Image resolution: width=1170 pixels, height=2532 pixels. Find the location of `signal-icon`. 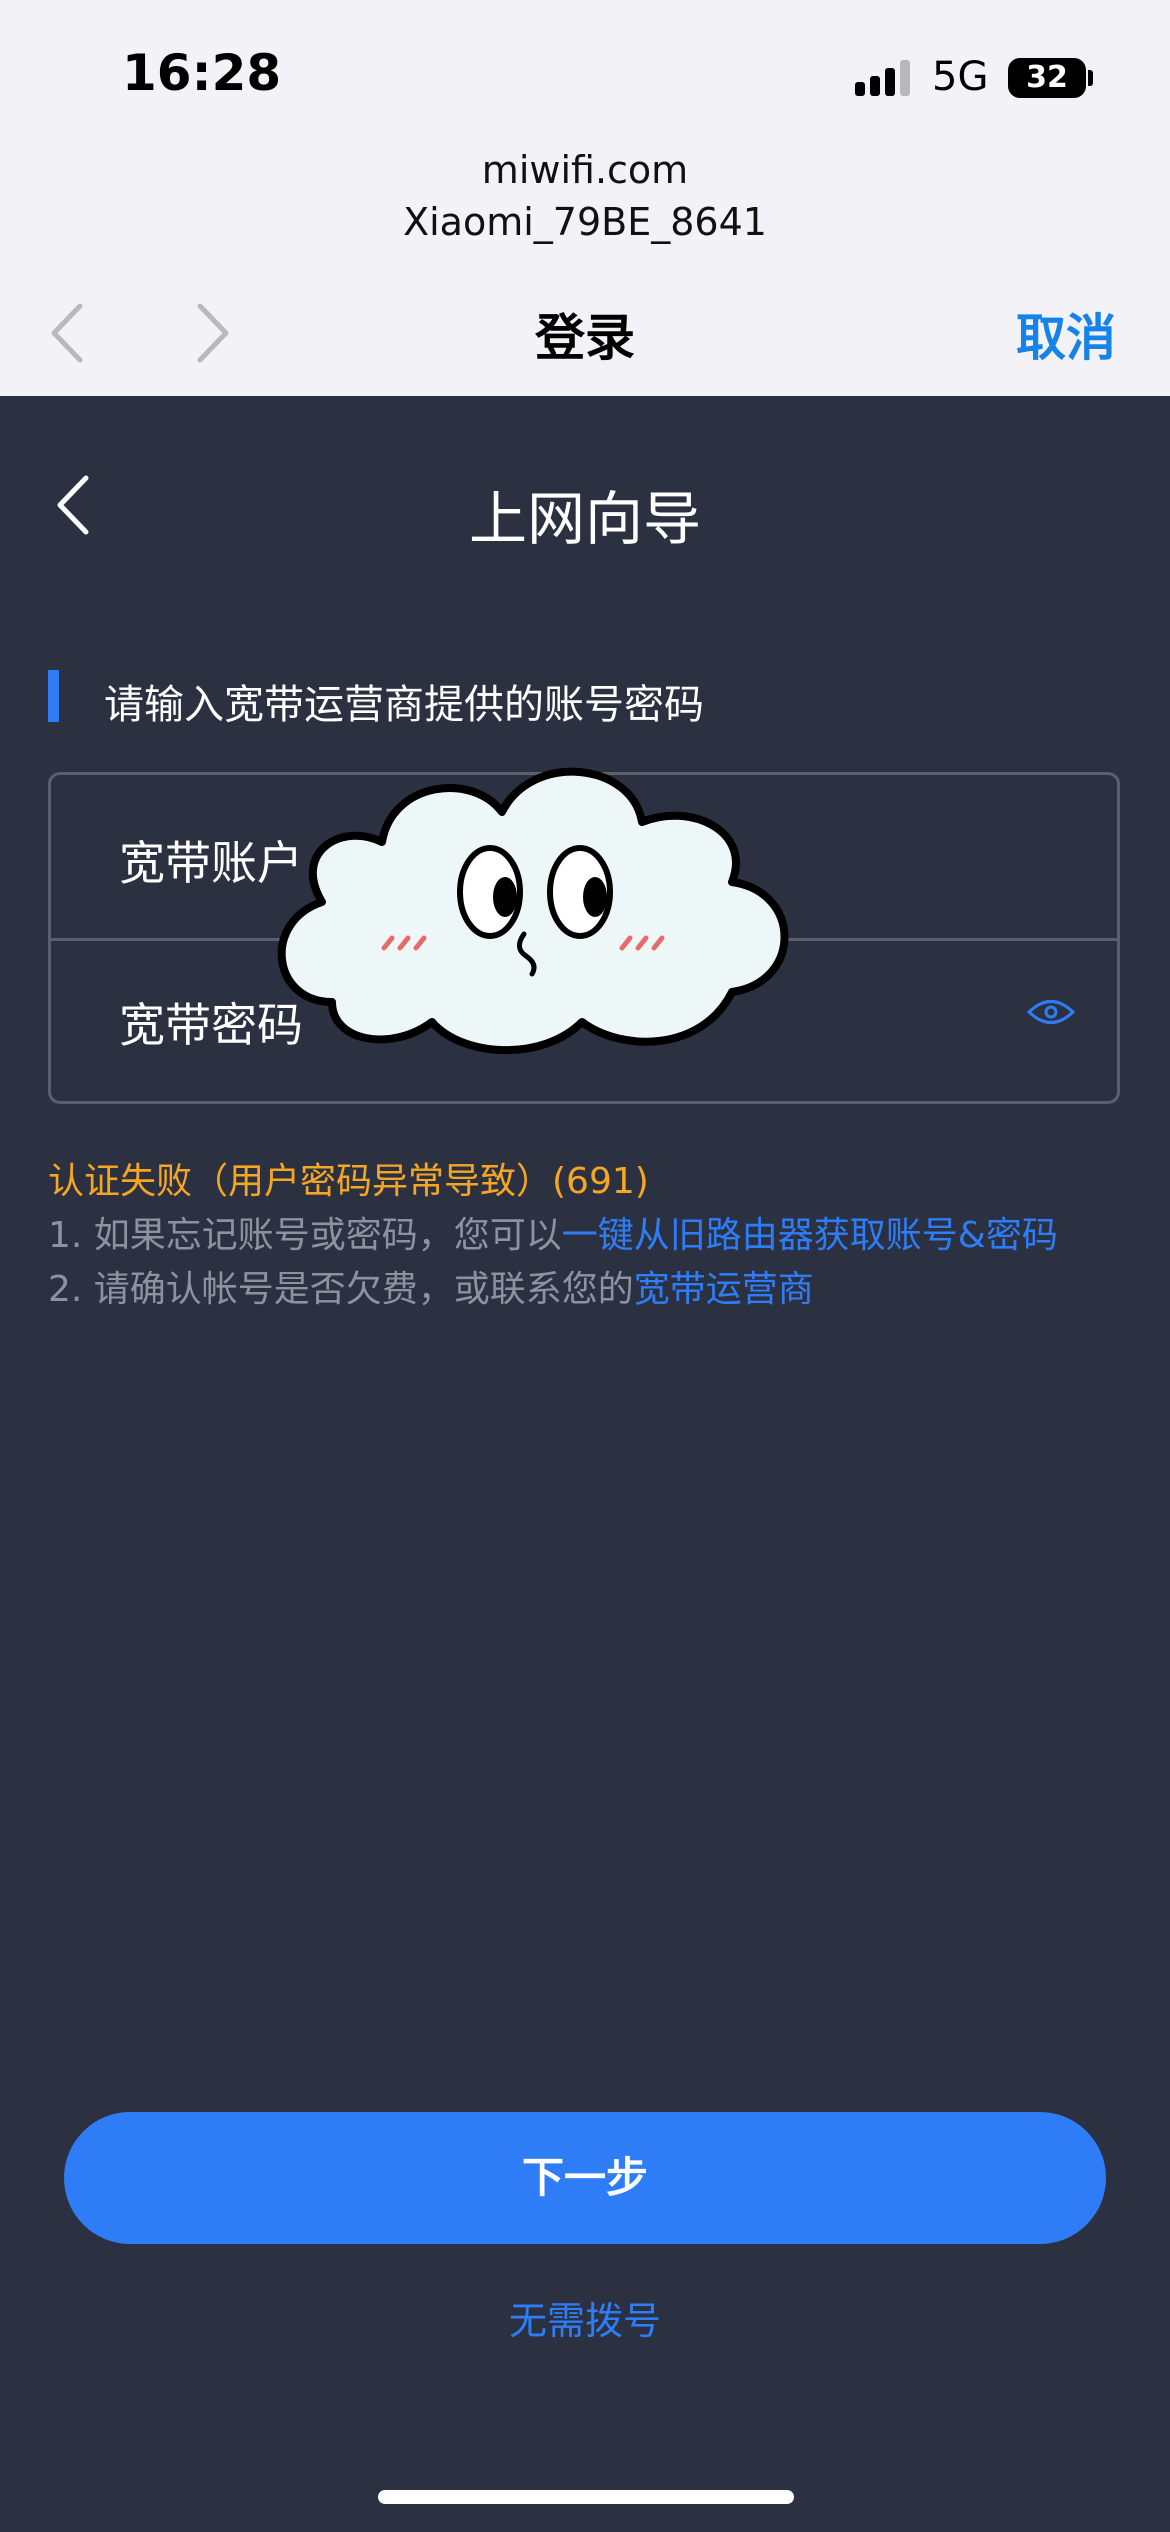

signal-icon is located at coordinates (885, 78).